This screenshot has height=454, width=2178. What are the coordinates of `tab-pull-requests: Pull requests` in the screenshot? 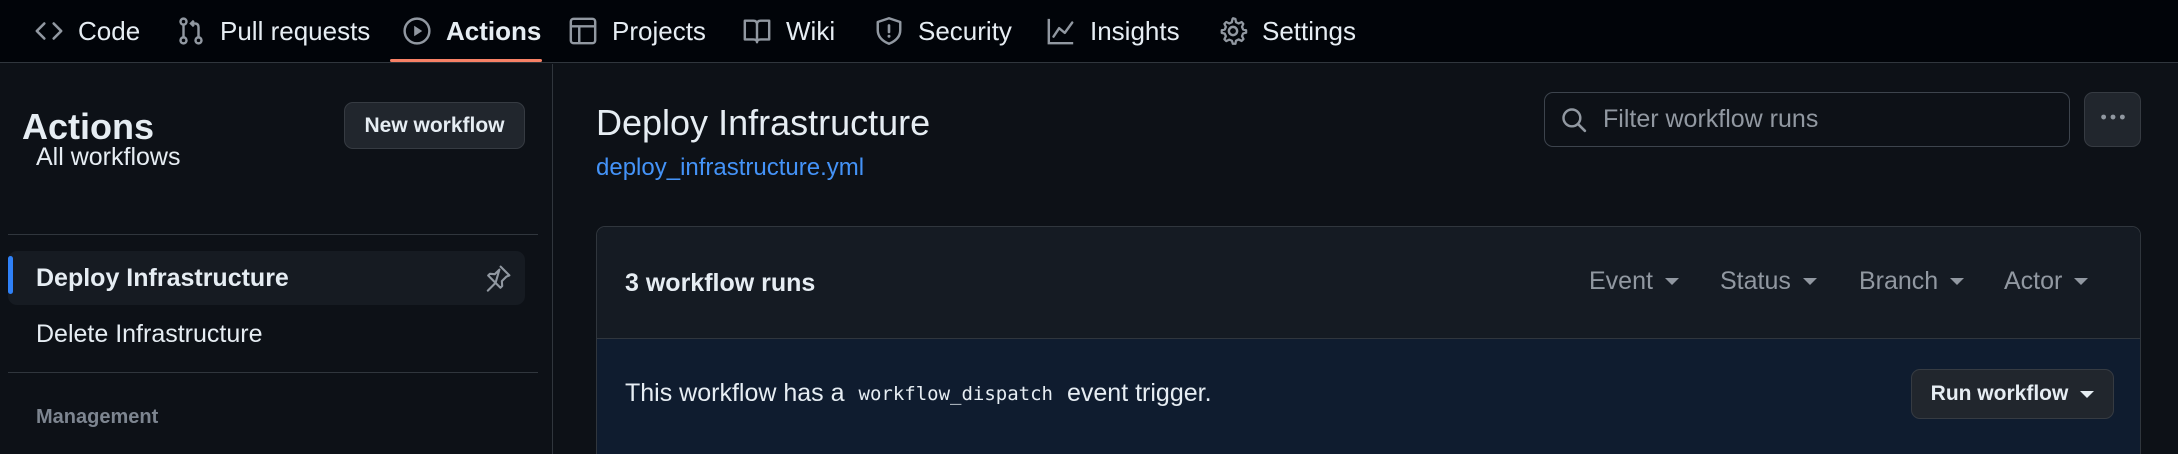 It's located at (273, 31).